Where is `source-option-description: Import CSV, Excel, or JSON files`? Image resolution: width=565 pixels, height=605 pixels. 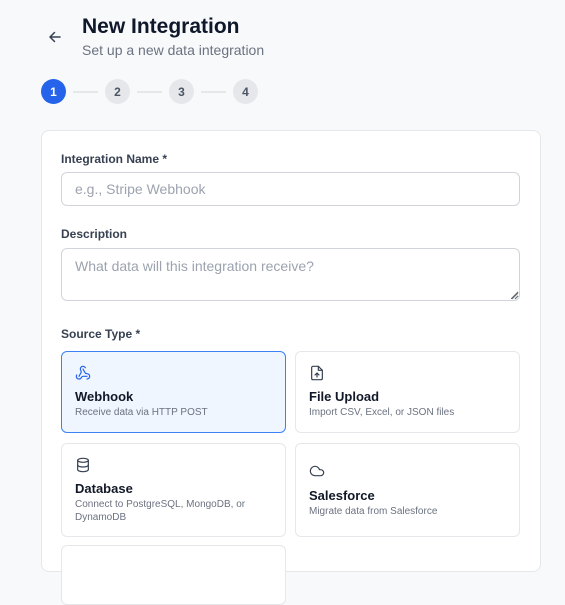
source-option-description: Import CSV, Excel, or JSON files is located at coordinates (382, 412).